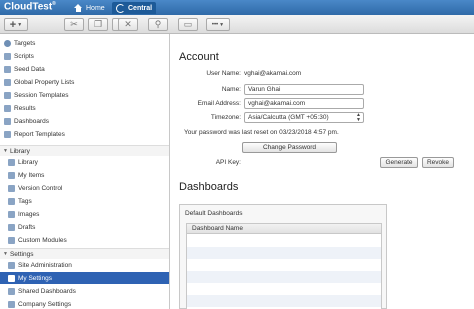 Image resolution: width=474 pixels, height=309 pixels. Describe the element at coordinates (40, 188) in the screenshot. I see `sidebar-item-label: Version Control` at that location.